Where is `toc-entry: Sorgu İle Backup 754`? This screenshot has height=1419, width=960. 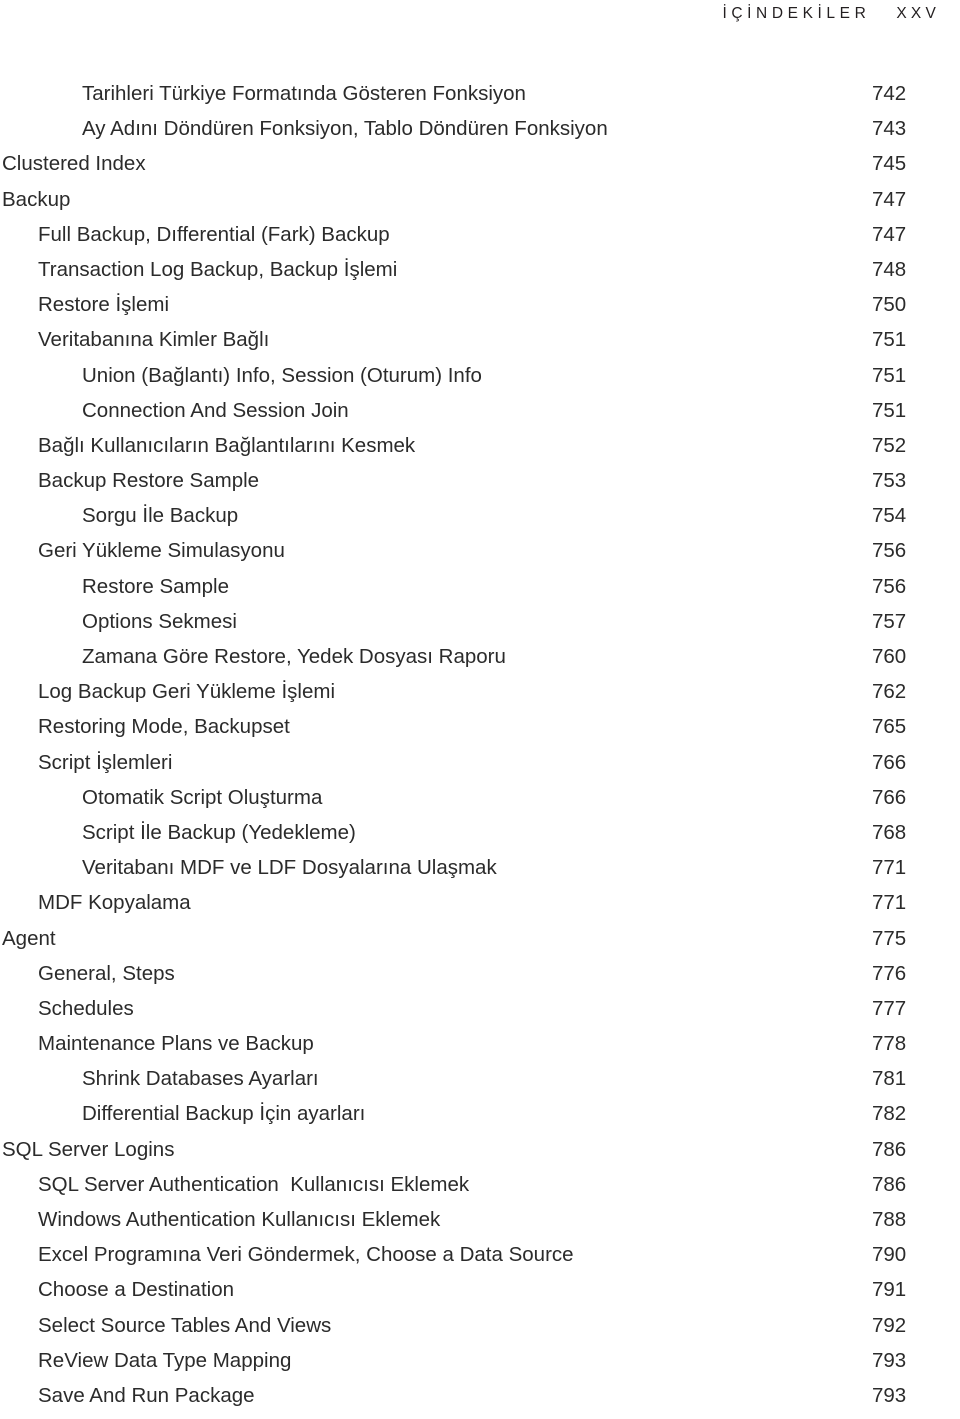
toc-entry: Sorgu İle Backup 754 is located at coordinates (480, 521).